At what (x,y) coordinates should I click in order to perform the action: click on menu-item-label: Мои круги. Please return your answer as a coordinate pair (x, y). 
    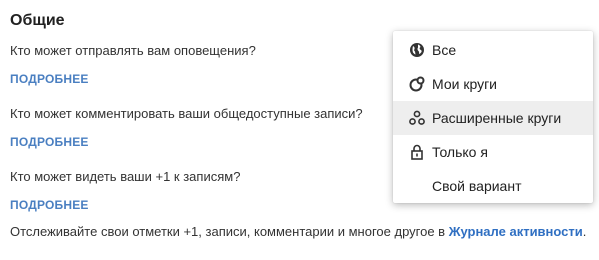
    Looking at the image, I should click on (464, 84).